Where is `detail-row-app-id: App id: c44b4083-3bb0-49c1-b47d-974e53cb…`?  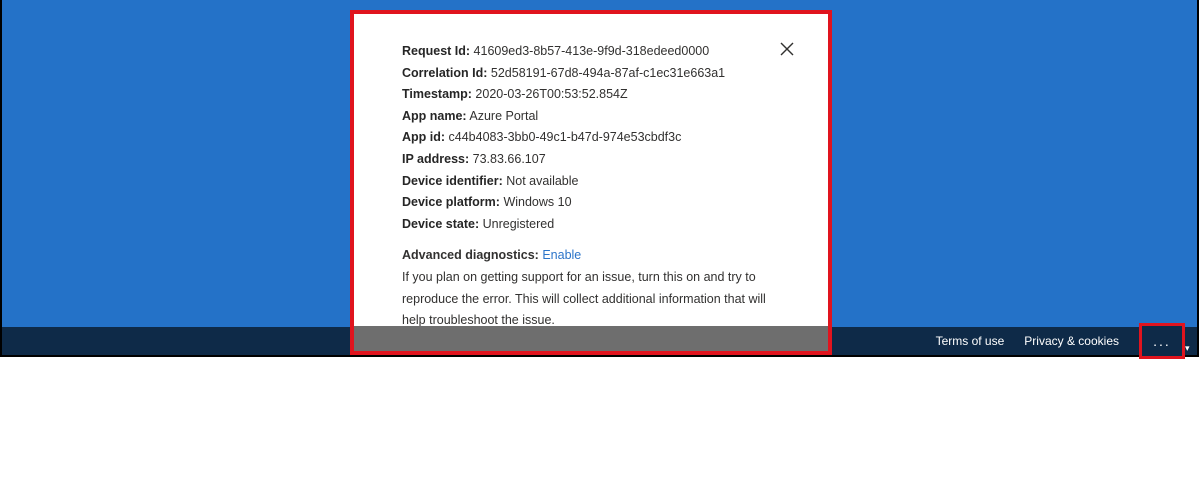
detail-row-app-id: App id: c44b4083-3bb0-49c1-b47d-974e53cb… is located at coordinates (592, 138).